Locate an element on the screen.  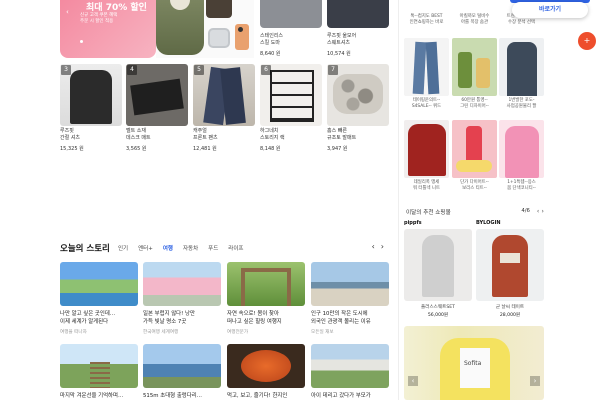
green-sweater-image is located at coordinates (180, 27).